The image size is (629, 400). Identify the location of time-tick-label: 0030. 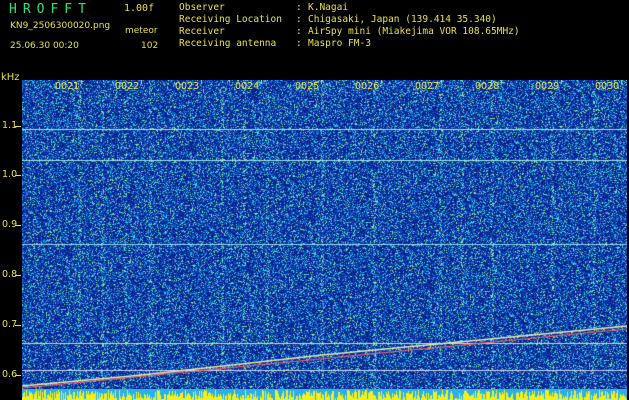
(607, 86).